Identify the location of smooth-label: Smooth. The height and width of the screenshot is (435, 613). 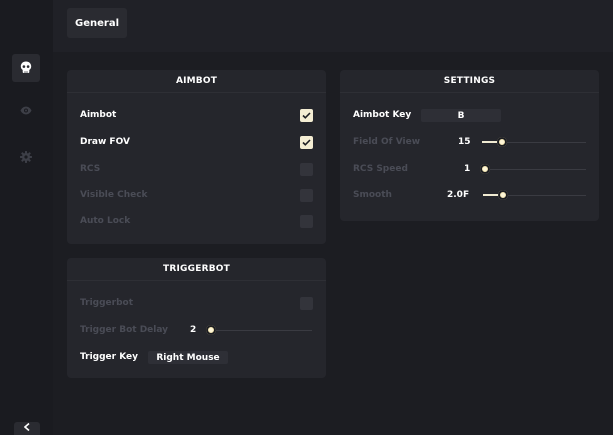
(372, 195).